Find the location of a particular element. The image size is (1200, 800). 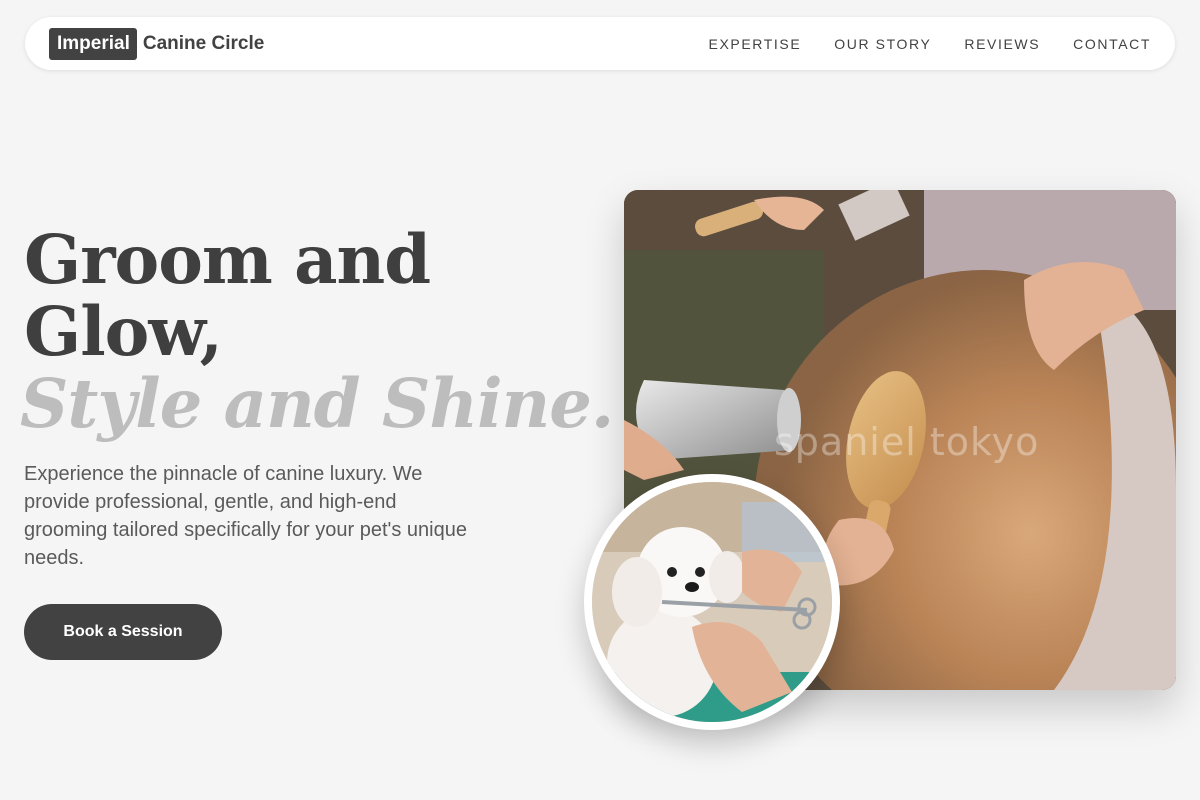

brand-logo: Imperial Canine Circle is located at coordinates (157, 43).